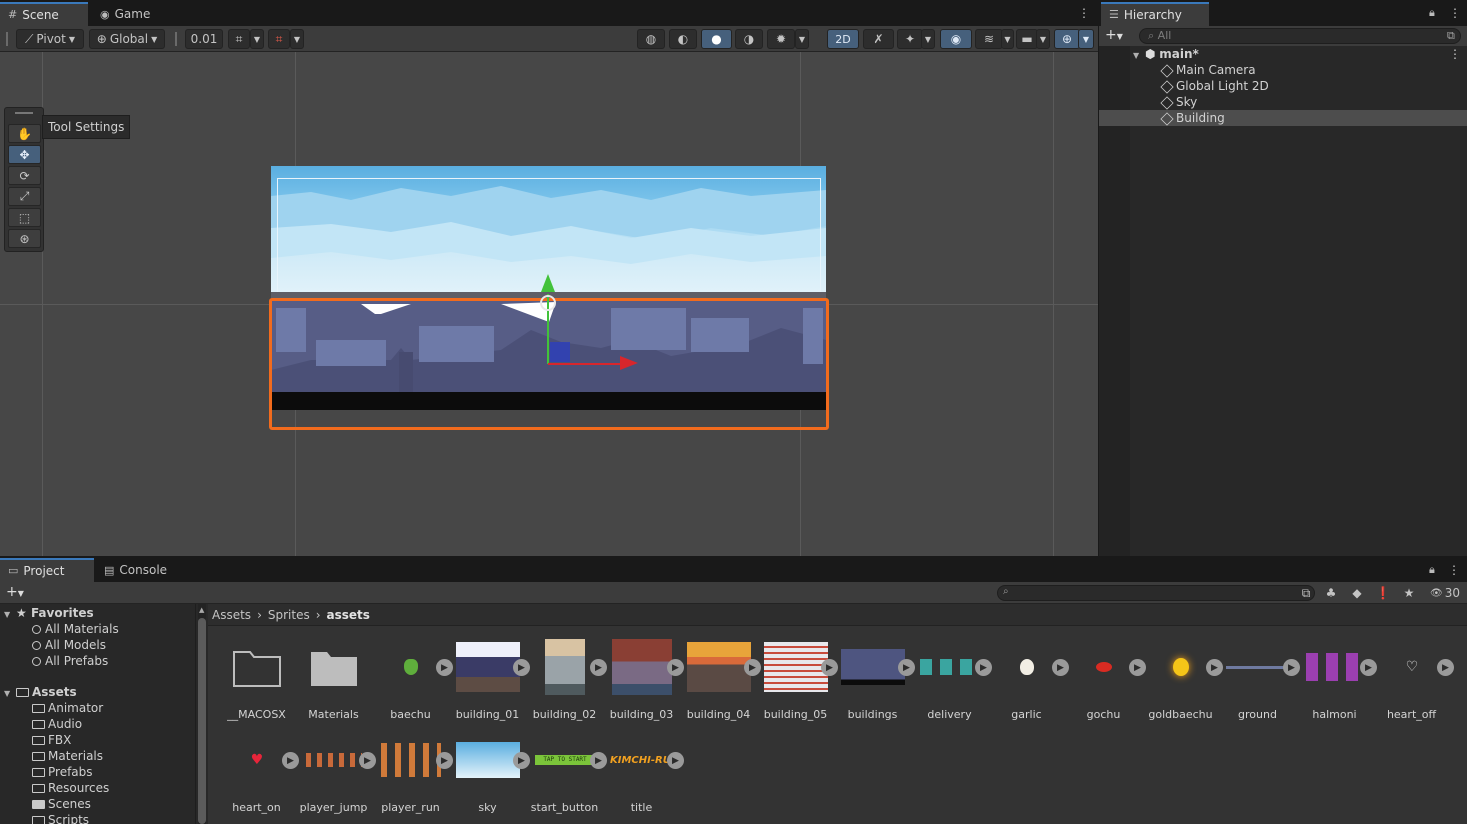  I want to click on asset-item: __MACOSX, so click(256, 683).